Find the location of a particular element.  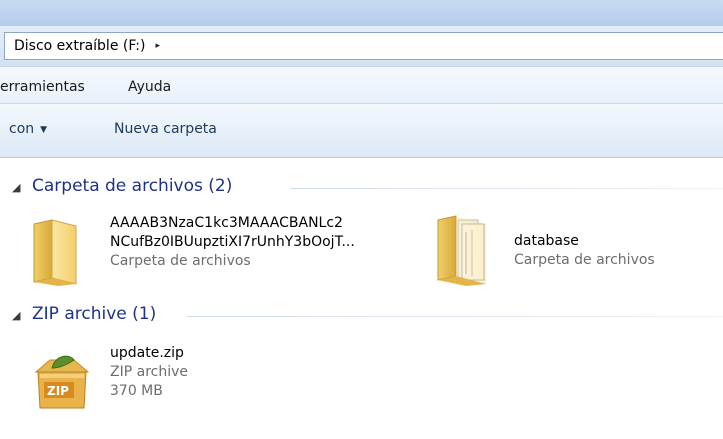

list-item-folder-database: database Carpeta de archivos is located at coordinates (571, 252).